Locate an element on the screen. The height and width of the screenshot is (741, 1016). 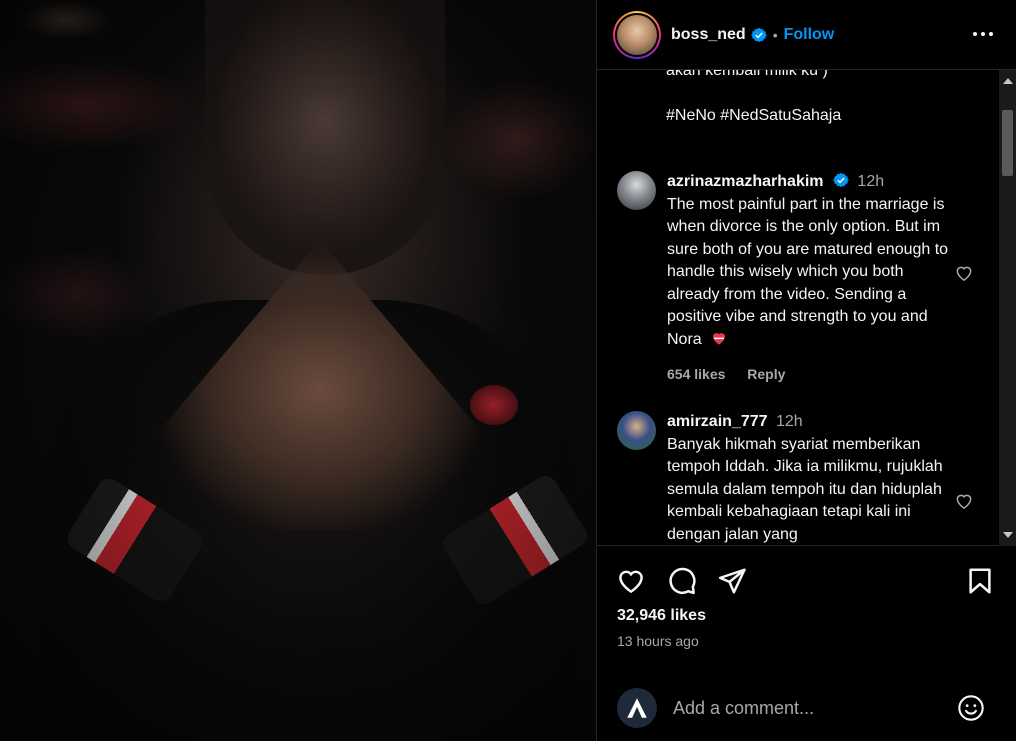
add-comment-row is located at coordinates (806, 711).